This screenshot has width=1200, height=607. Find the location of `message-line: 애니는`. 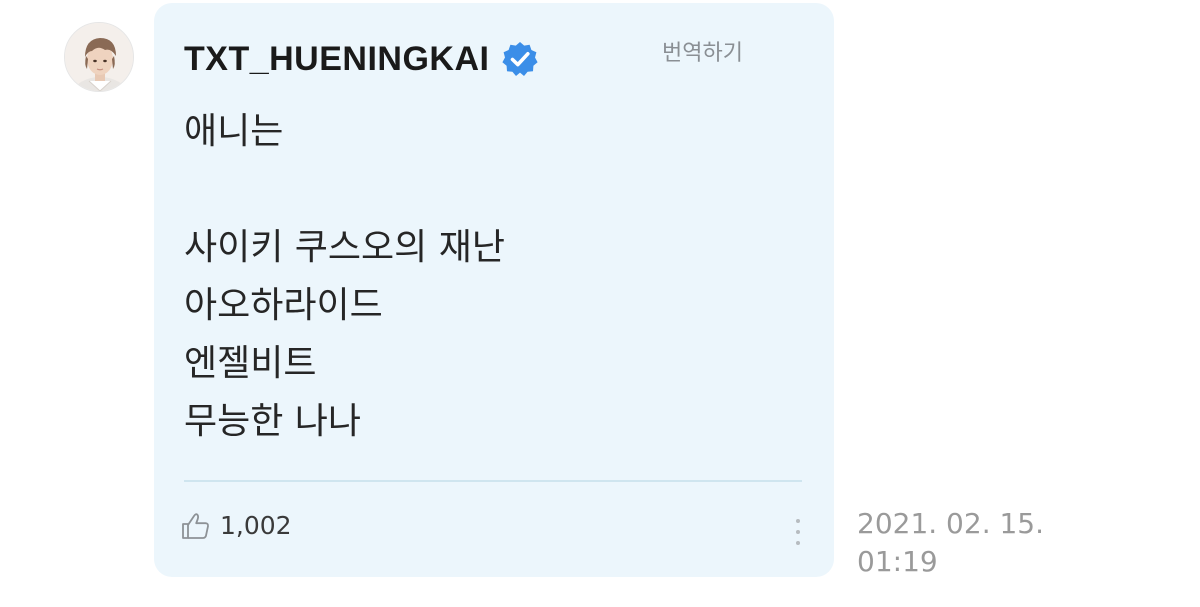

message-line: 애니는 is located at coordinates (234, 131).